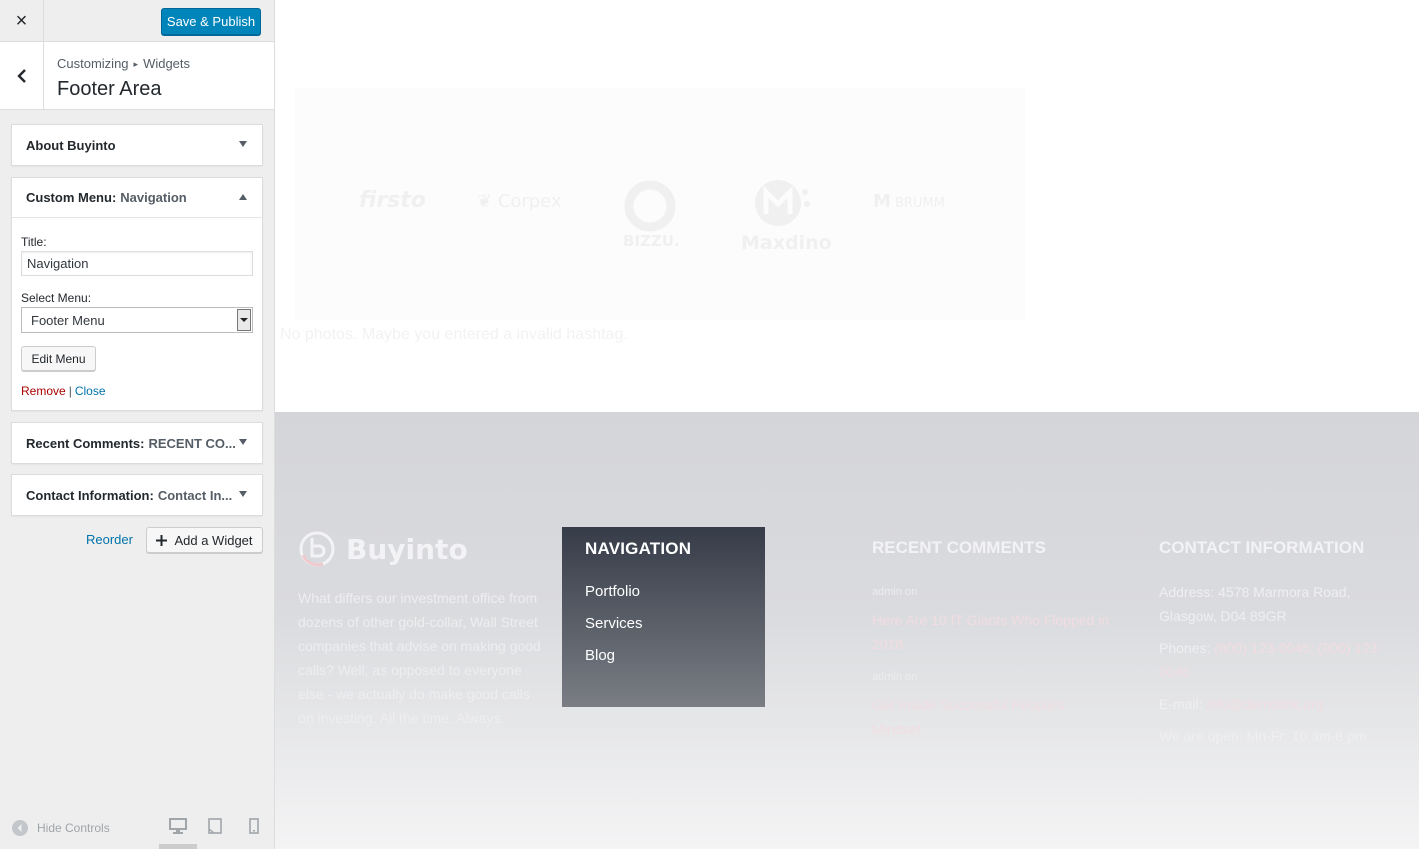 The height and width of the screenshot is (849, 1419). I want to click on brumm-mark-icon: M, so click(882, 201).